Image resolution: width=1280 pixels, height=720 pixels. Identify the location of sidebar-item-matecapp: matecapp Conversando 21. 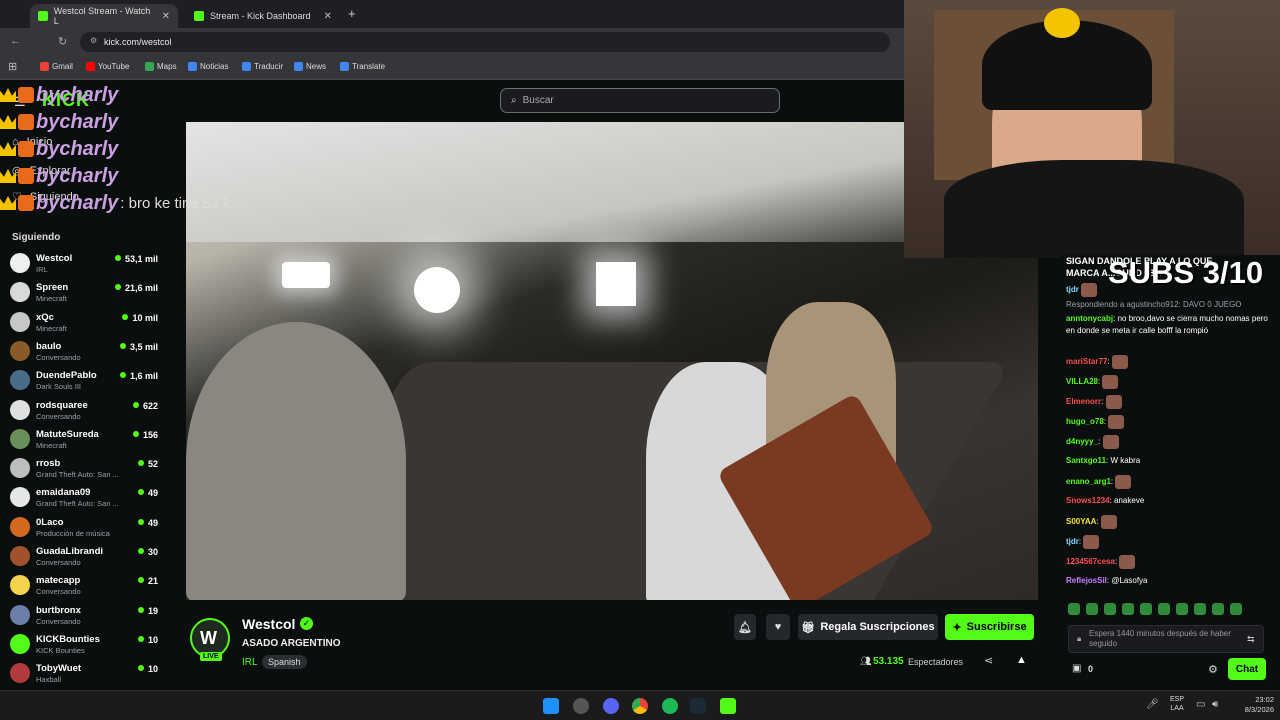
(85, 586).